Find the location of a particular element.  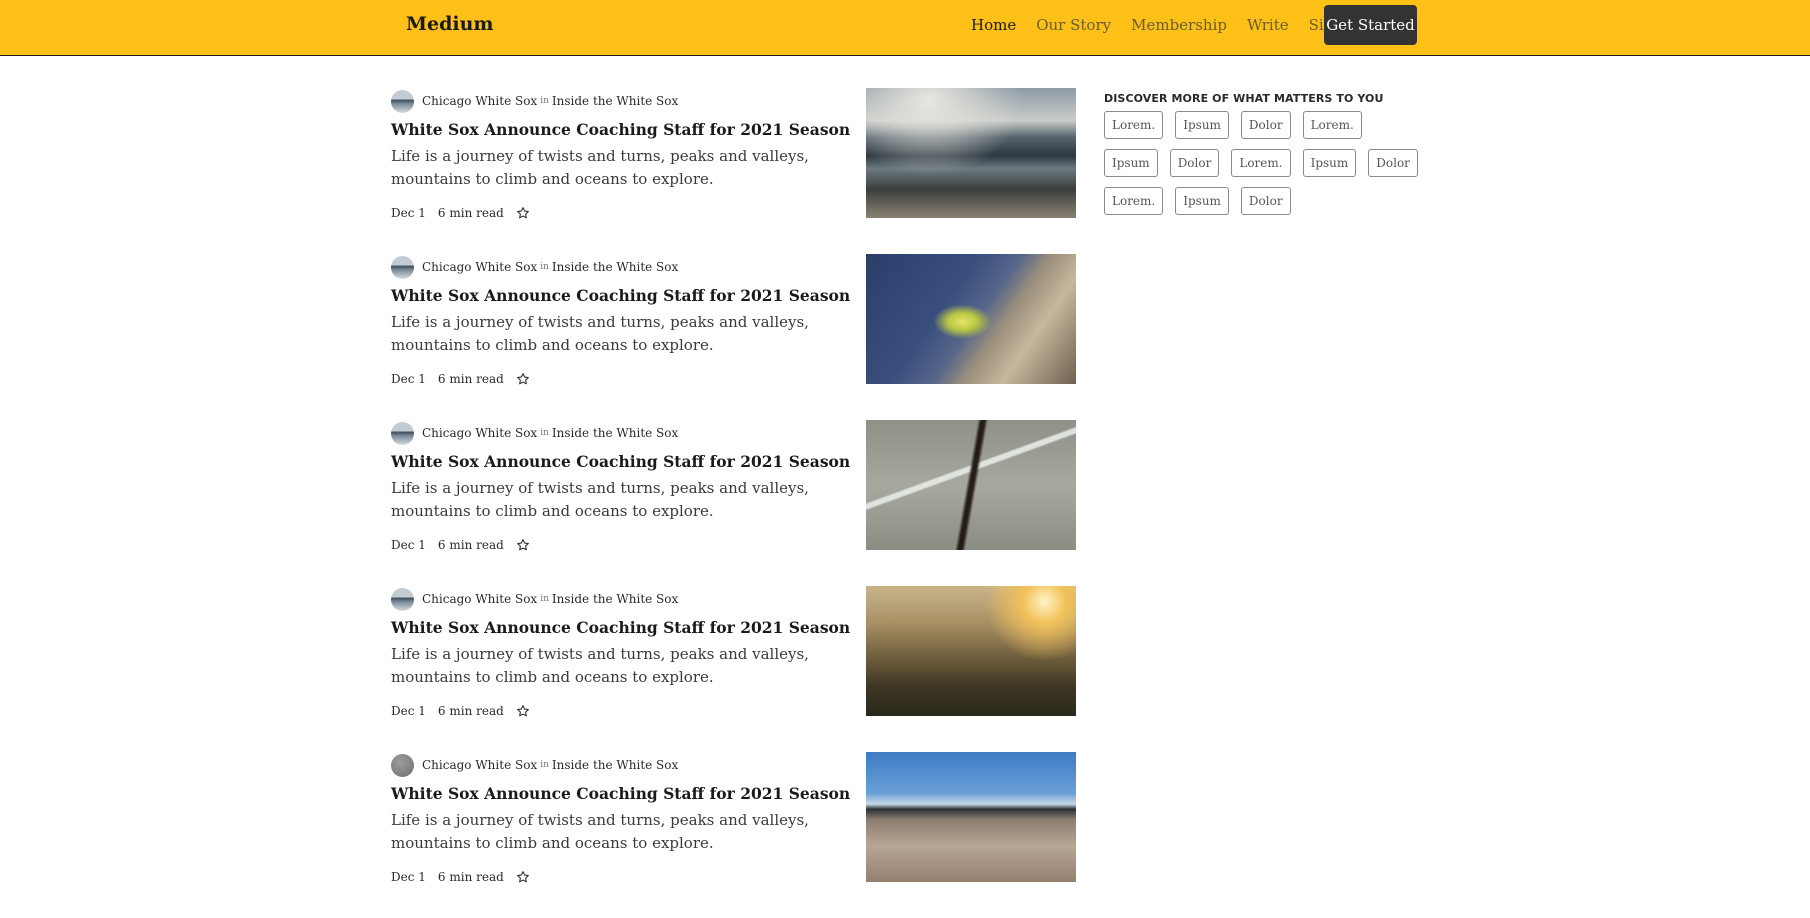

medium-logo: Medium is located at coordinates (450, 24).